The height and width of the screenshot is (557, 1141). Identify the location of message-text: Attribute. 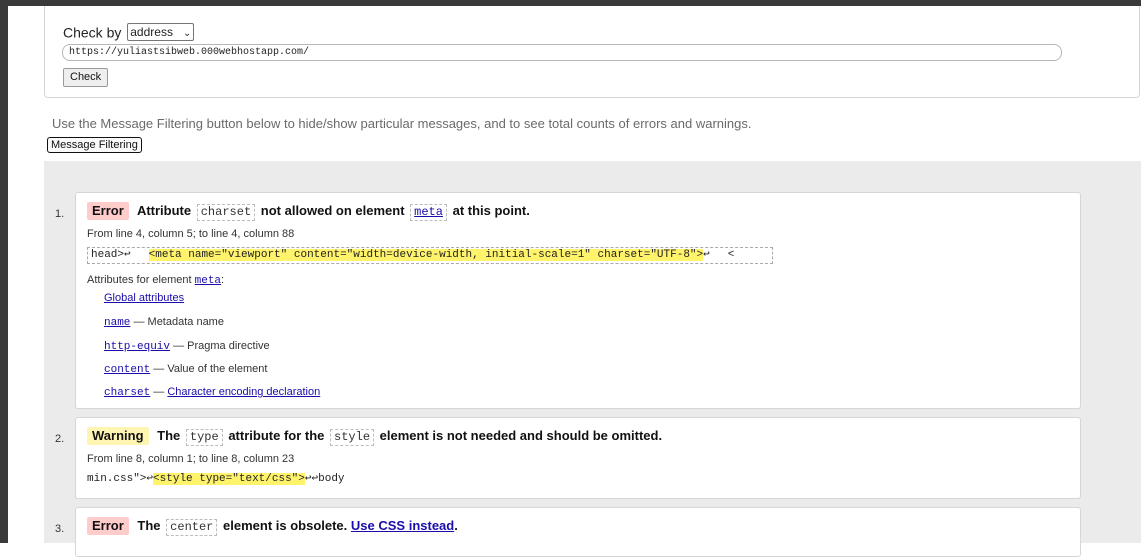
(164, 210).